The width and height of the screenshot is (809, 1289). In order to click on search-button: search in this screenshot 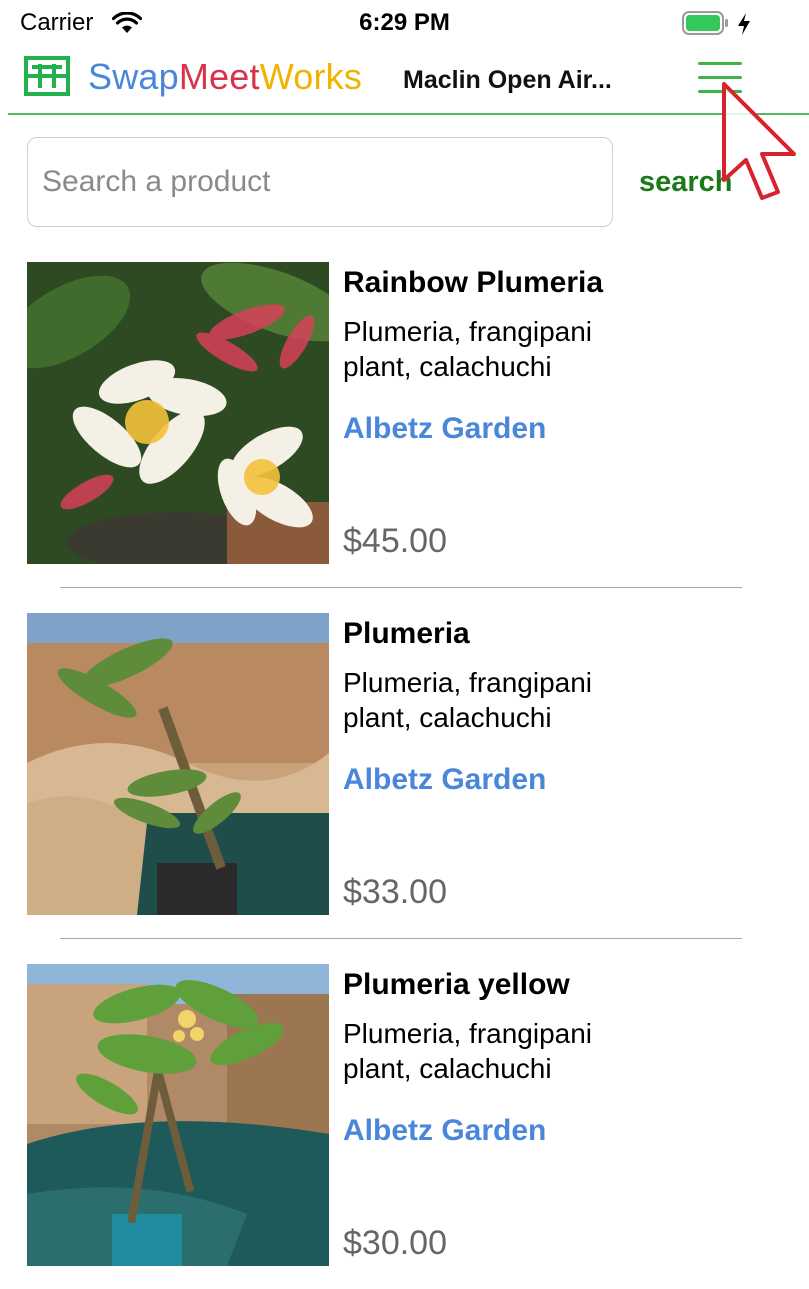, I will do `click(686, 182)`.